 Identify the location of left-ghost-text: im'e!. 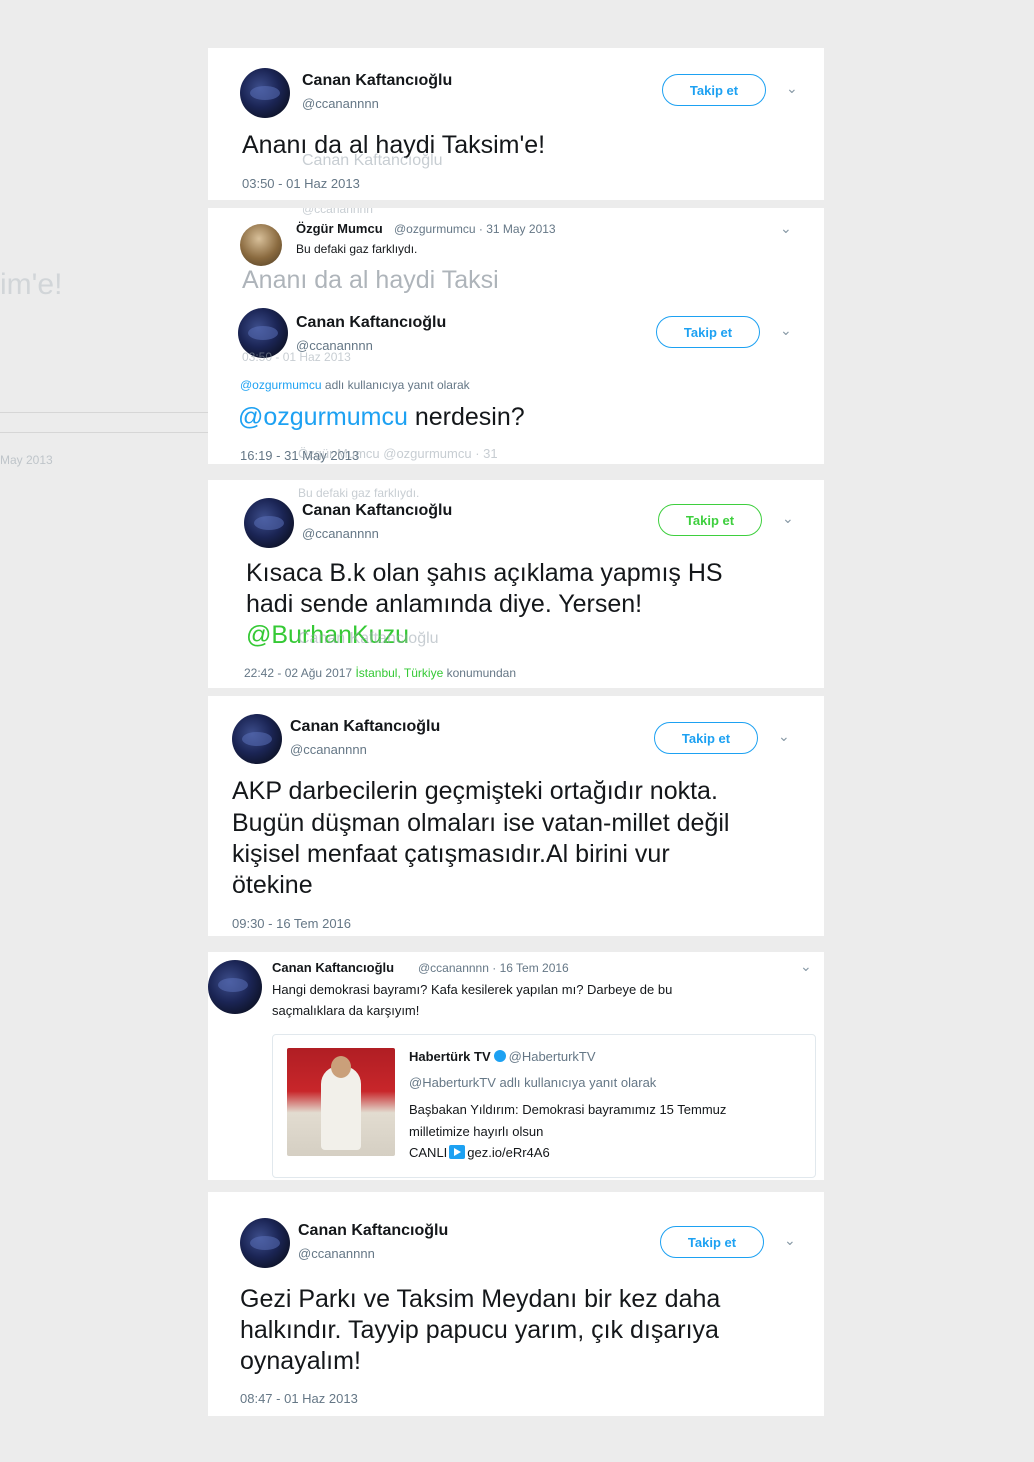
(31, 284).